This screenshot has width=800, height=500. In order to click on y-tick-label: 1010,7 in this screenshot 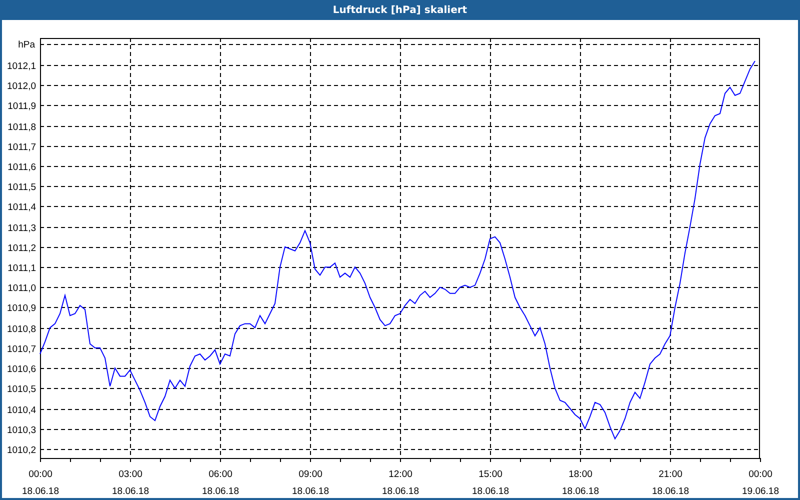, I will do `click(21, 349)`.